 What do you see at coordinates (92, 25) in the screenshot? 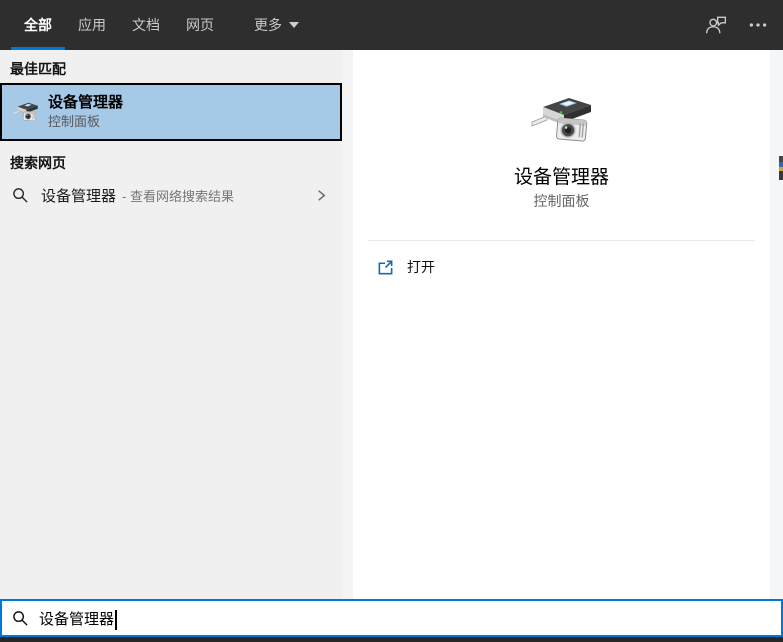
I see `tab-apps: 应用` at bounding box center [92, 25].